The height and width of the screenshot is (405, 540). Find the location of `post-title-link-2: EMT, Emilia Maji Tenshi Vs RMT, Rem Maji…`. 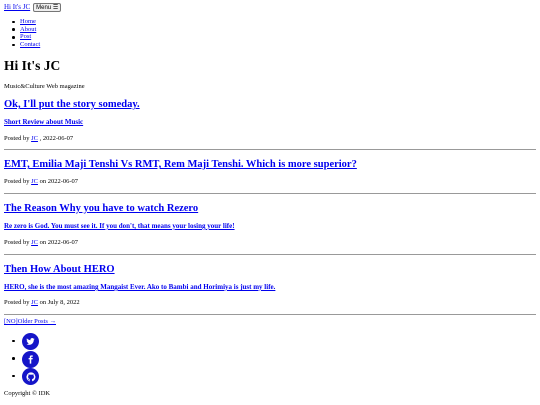

post-title-link-2: EMT, Emilia Maji Tenshi Vs RMT, Rem Maji… is located at coordinates (180, 164).